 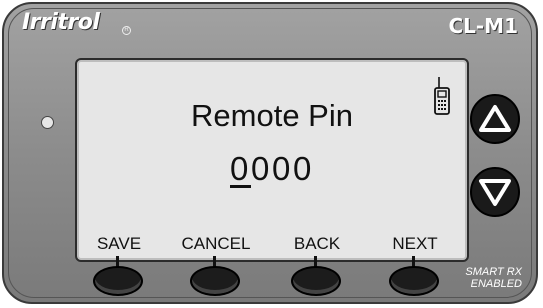 I want to click on down-arrow-icon, so click(x=495, y=192).